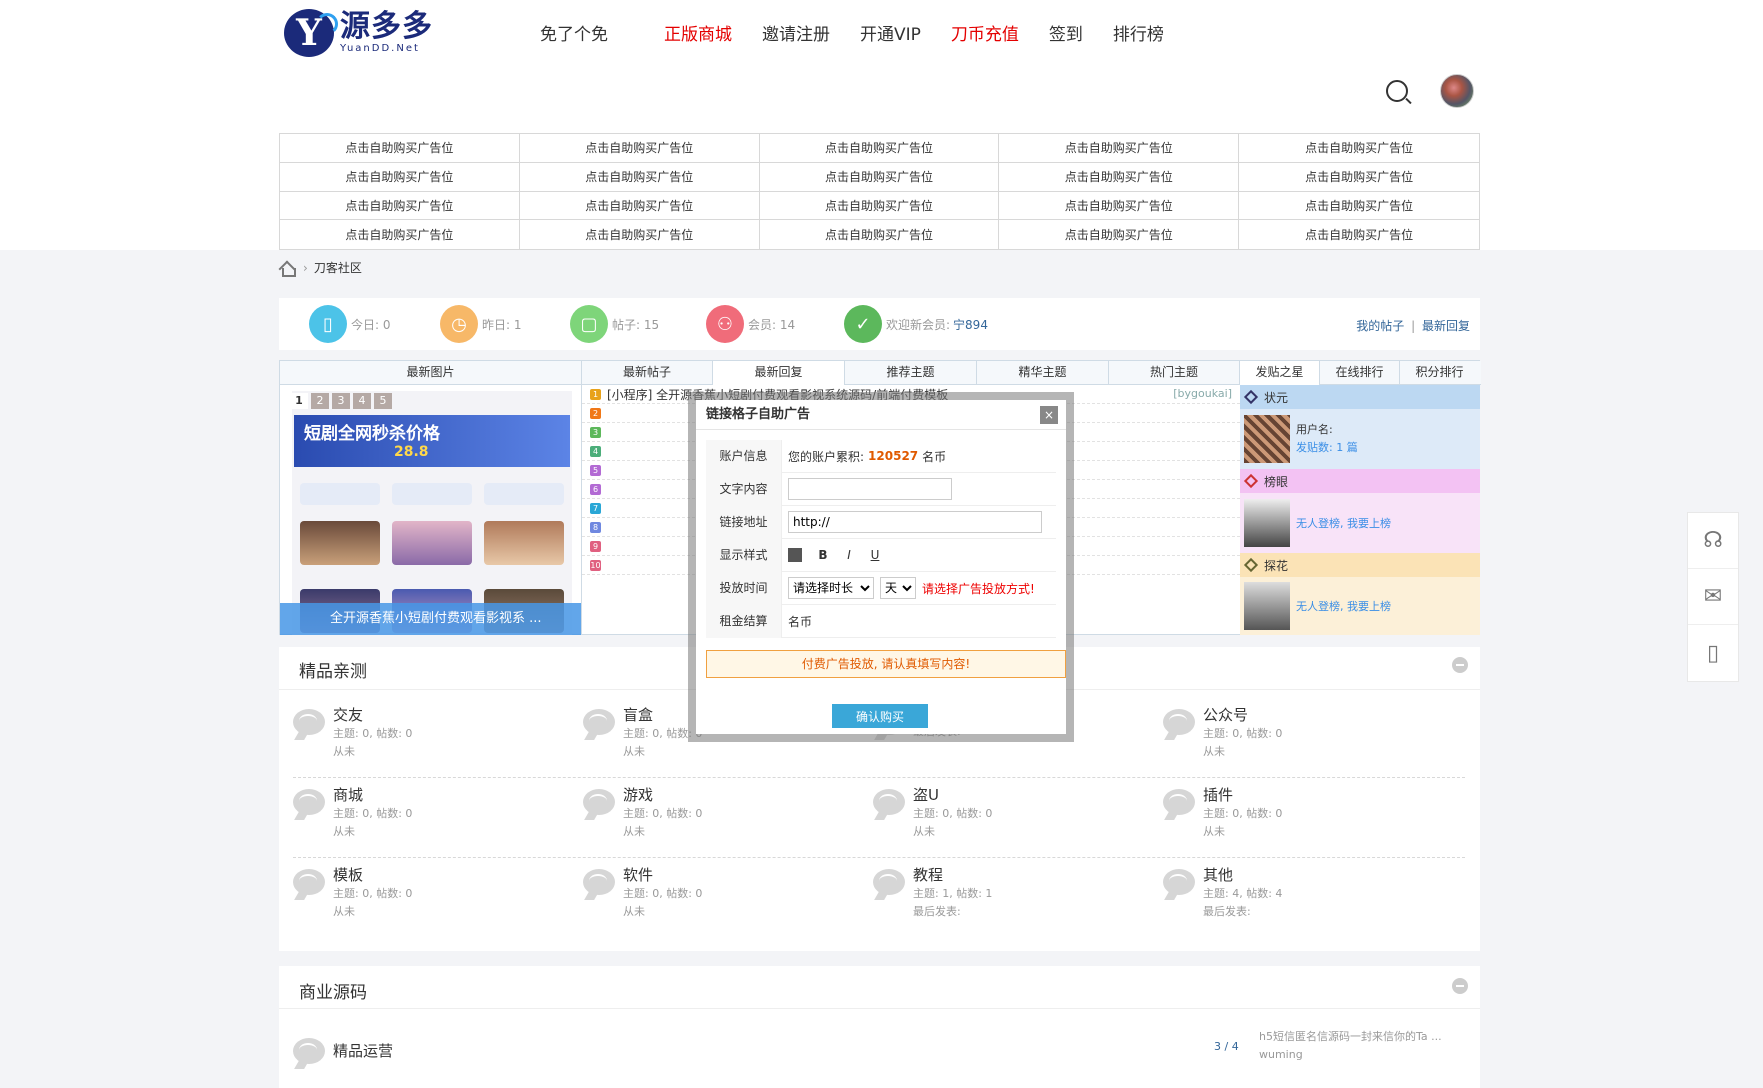  I want to click on link-url-input, so click(915, 522).